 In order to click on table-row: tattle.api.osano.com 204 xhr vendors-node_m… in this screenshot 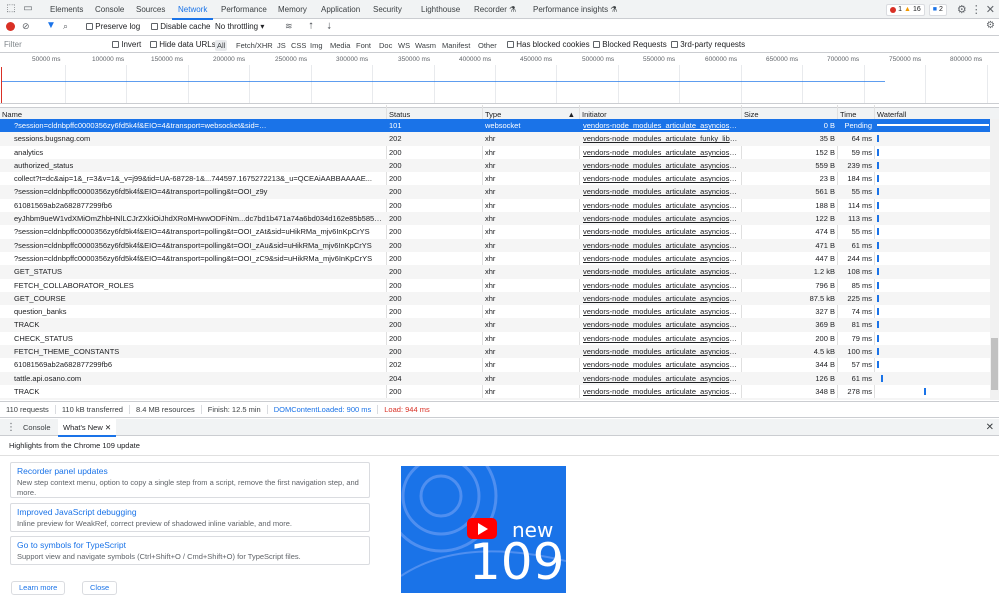, I will do `click(495, 378)`.